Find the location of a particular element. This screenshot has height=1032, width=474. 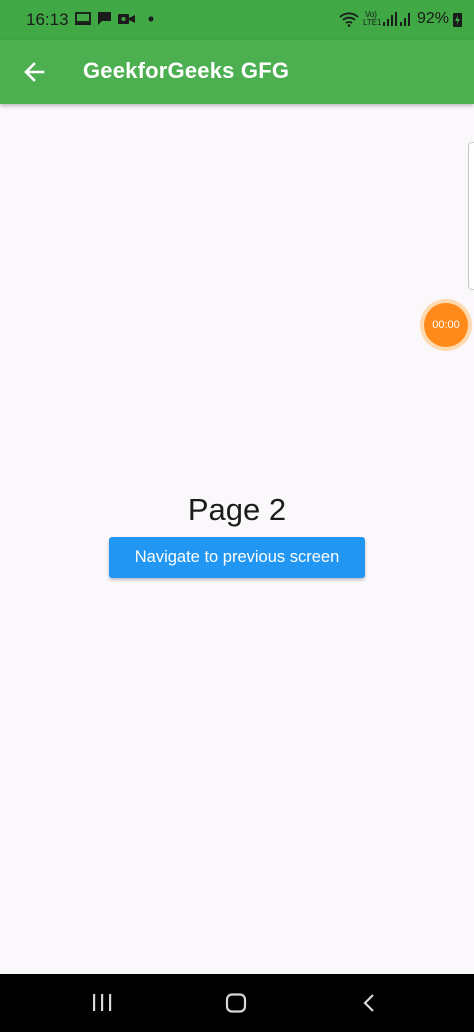

dot-icon is located at coordinates (151, 18).